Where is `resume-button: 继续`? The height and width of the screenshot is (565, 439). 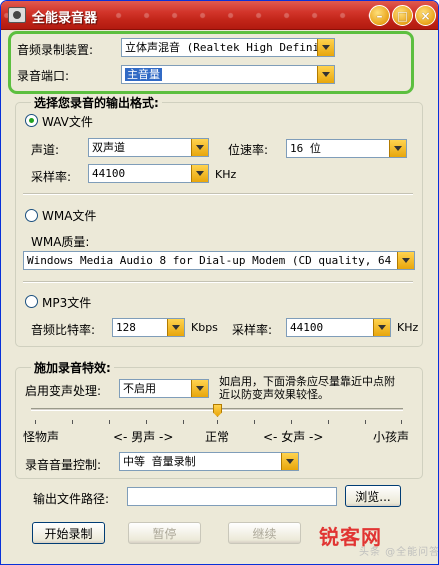 resume-button: 继续 is located at coordinates (264, 533).